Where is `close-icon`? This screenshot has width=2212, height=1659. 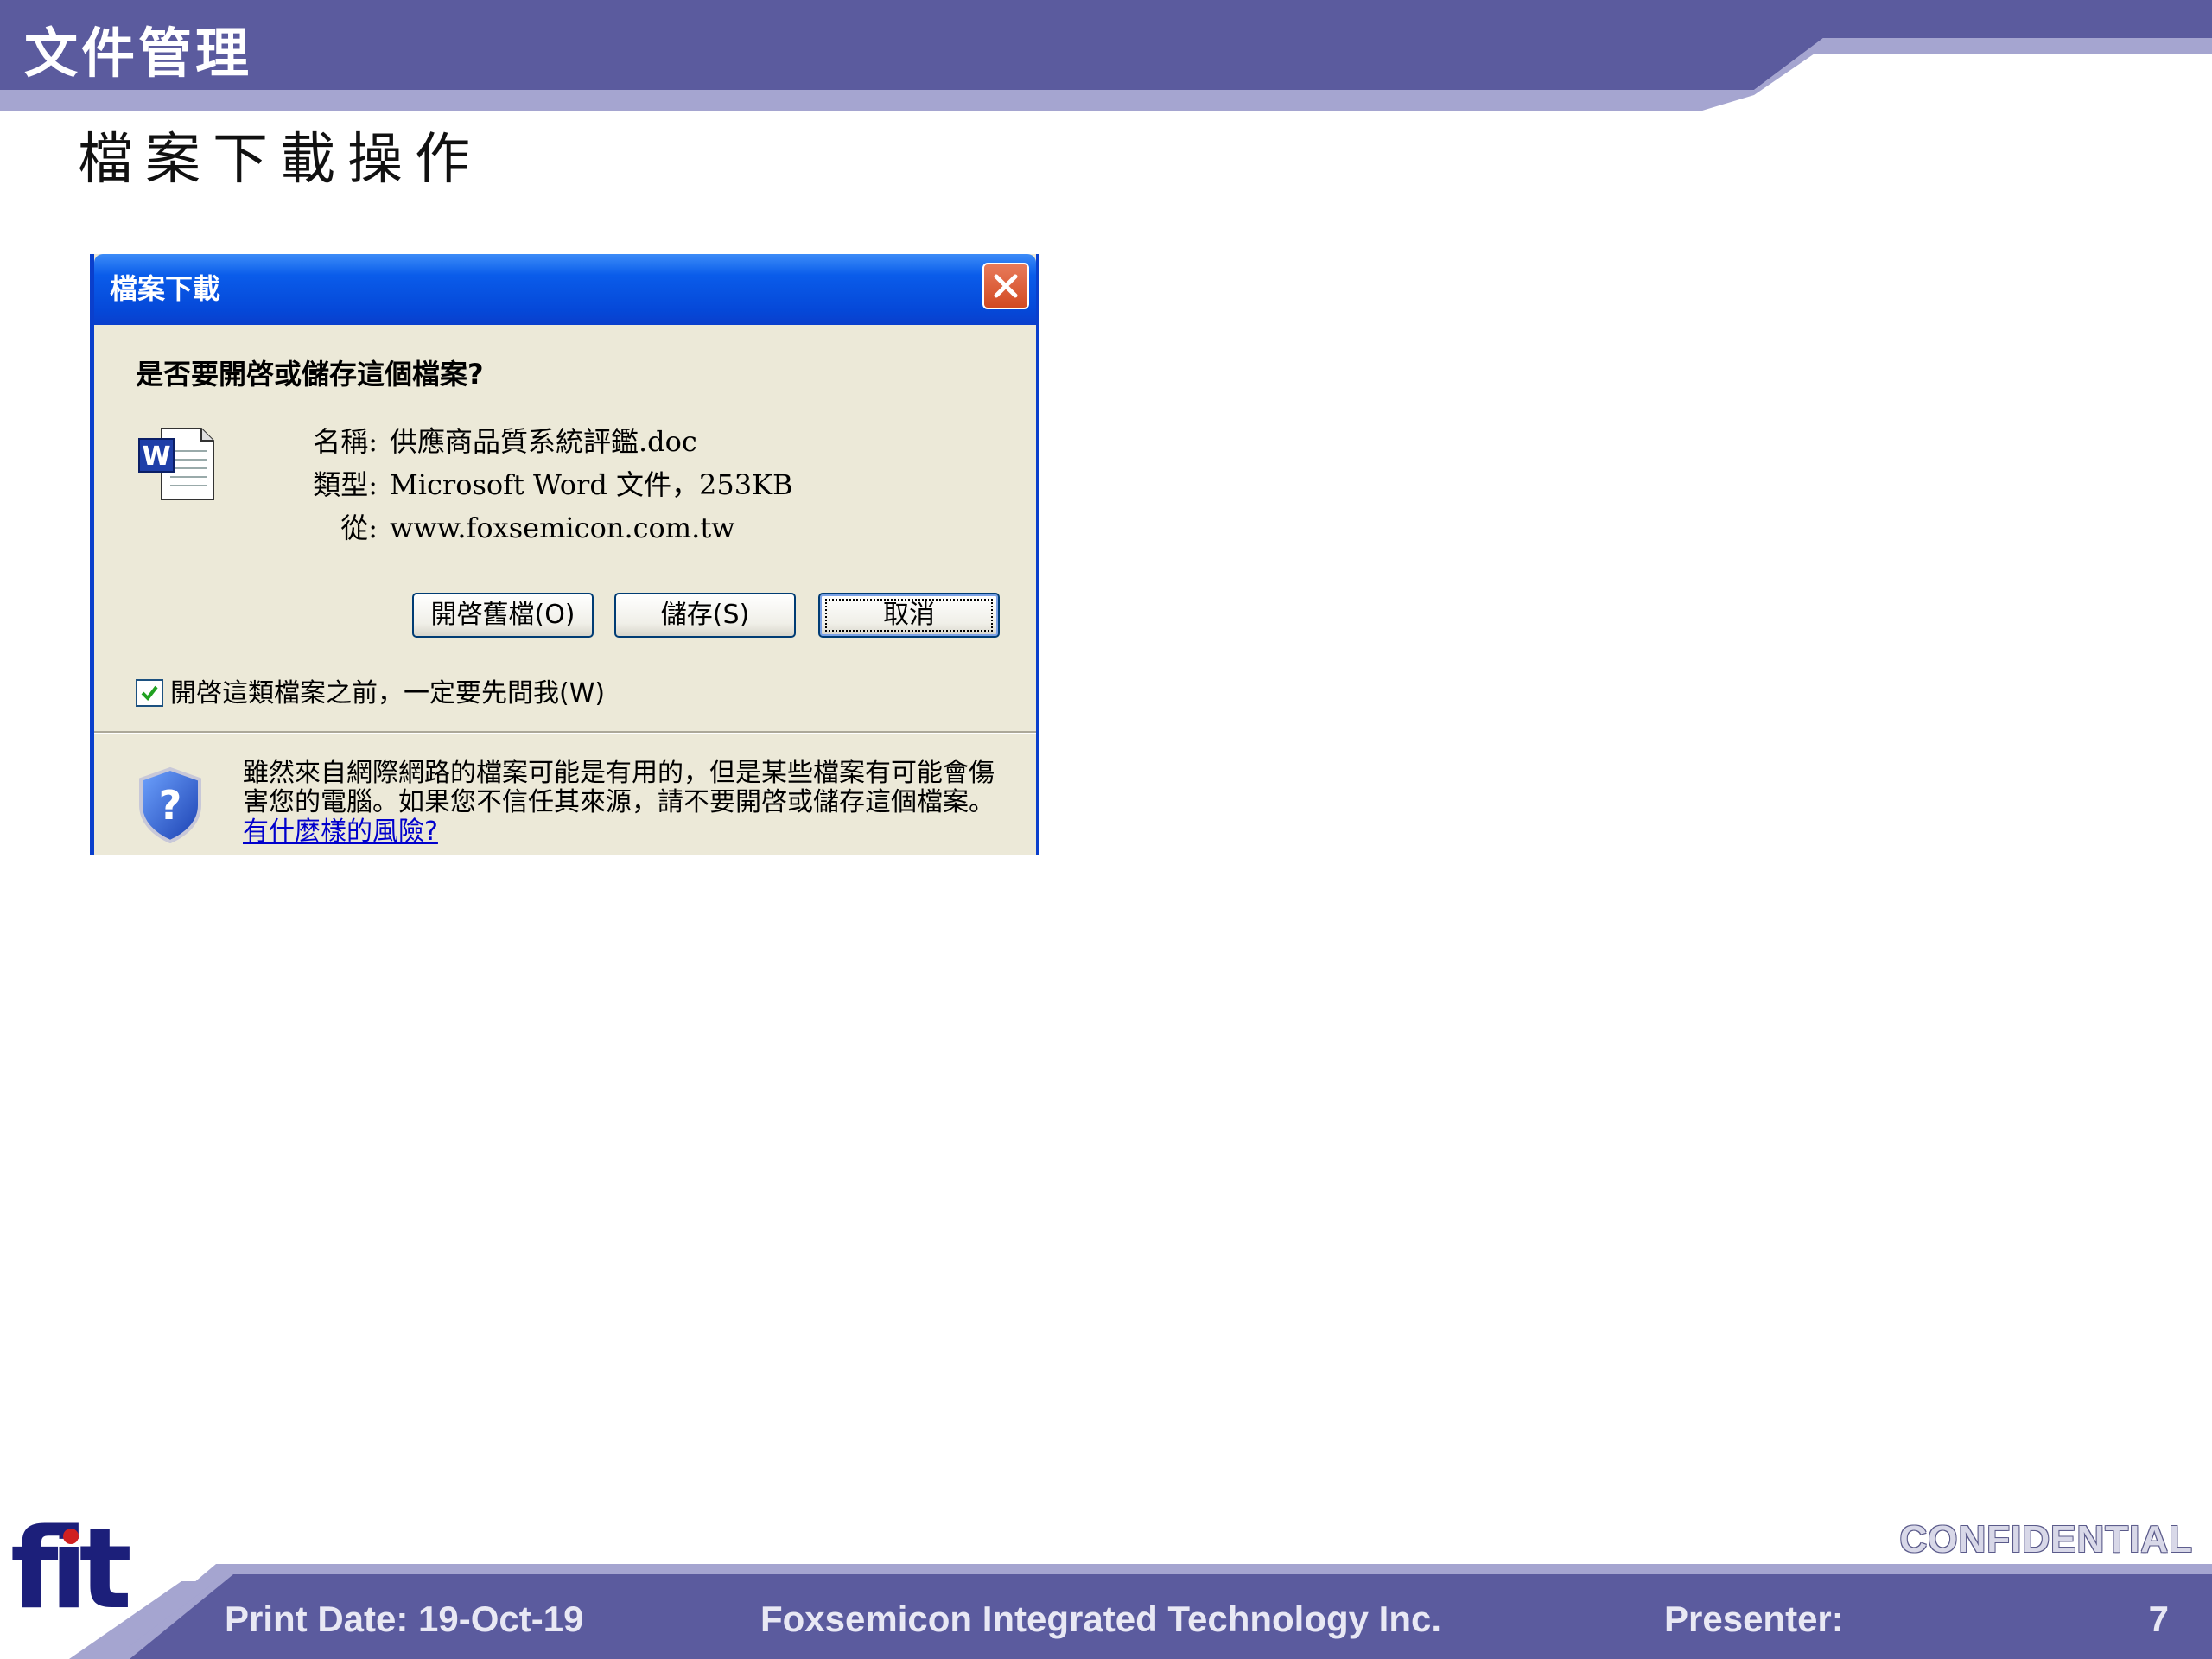
close-icon is located at coordinates (1006, 286).